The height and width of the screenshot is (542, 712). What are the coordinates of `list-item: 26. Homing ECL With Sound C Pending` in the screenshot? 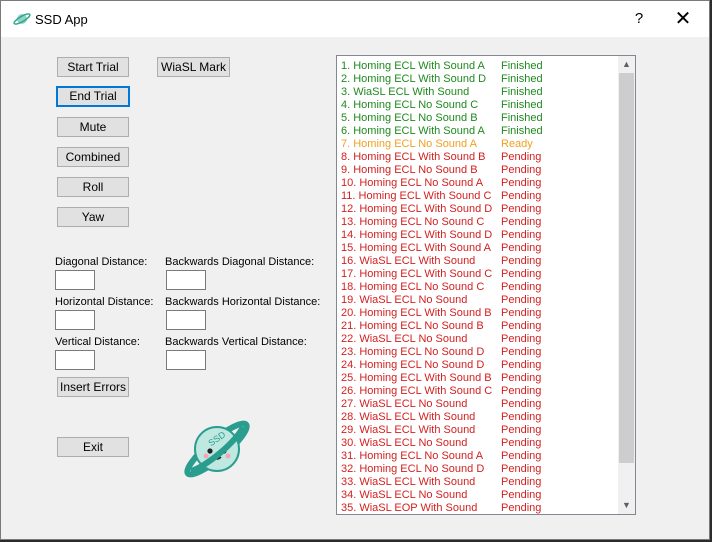 It's located at (480, 391).